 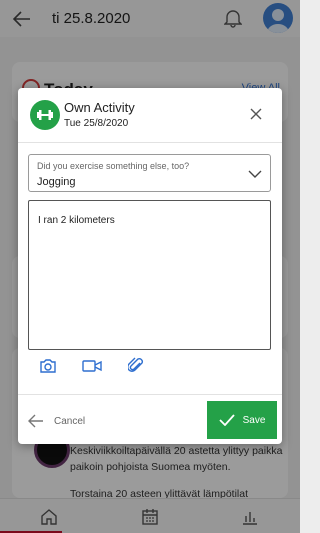 I want to click on close-button, so click(x=256, y=114).